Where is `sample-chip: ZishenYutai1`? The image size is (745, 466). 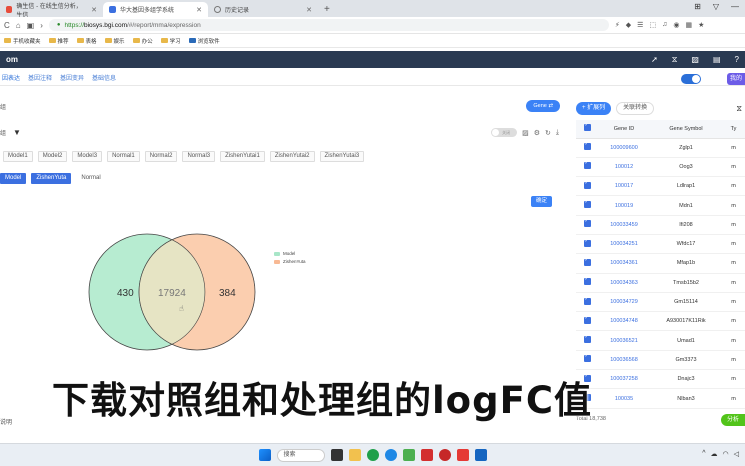 sample-chip: ZishenYutai1 is located at coordinates (242, 156).